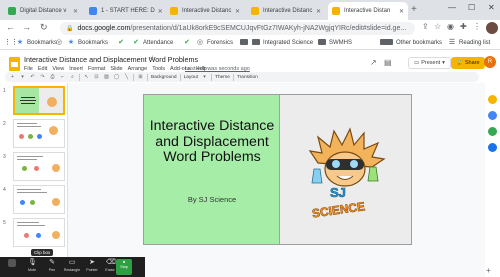  Describe the element at coordinates (42, 77) in the screenshot. I see `redo-icon: ↷` at that location.